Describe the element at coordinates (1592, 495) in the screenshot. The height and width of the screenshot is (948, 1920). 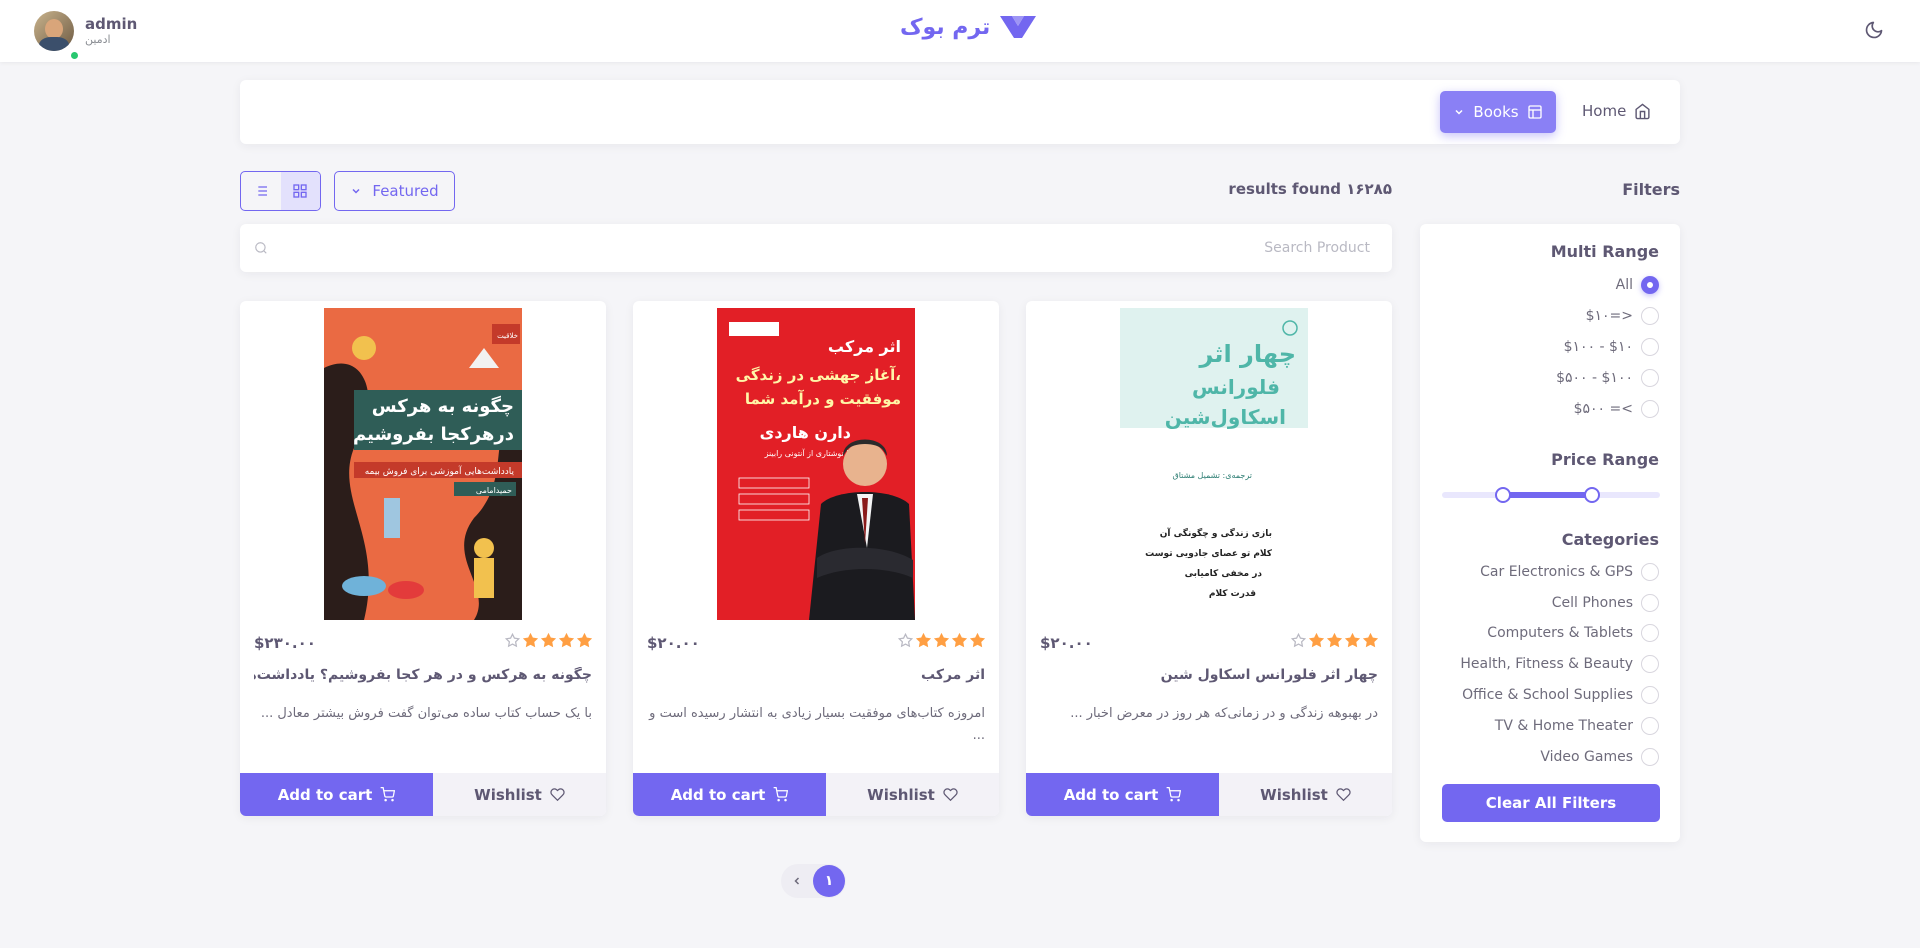
I see `price-range-max-handle` at that location.